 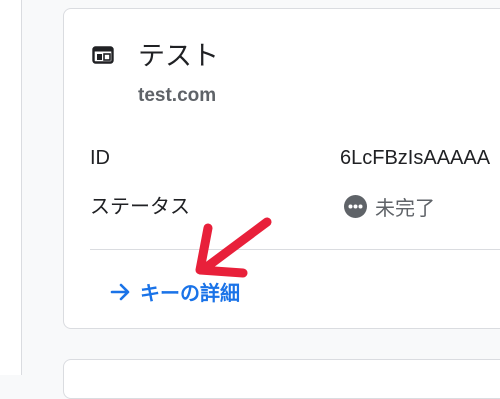 I want to click on divider, so click(x=295, y=249).